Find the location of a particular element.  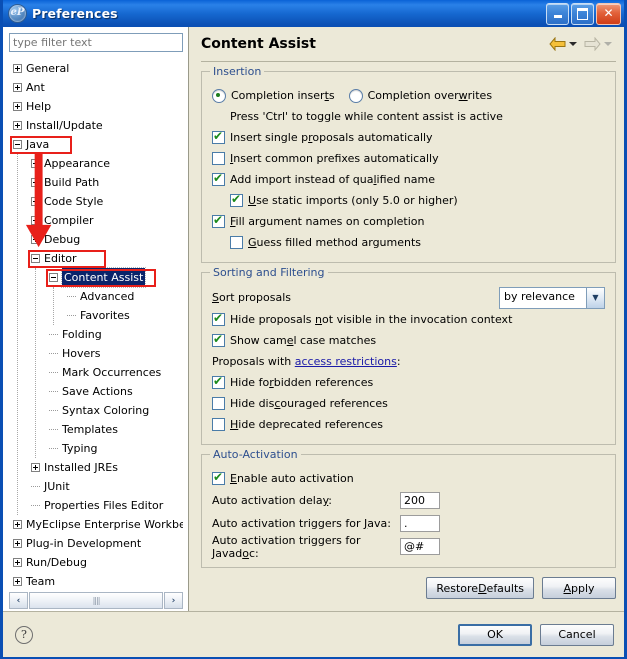

tree-item-ant: Ant is located at coordinates (96, 87).